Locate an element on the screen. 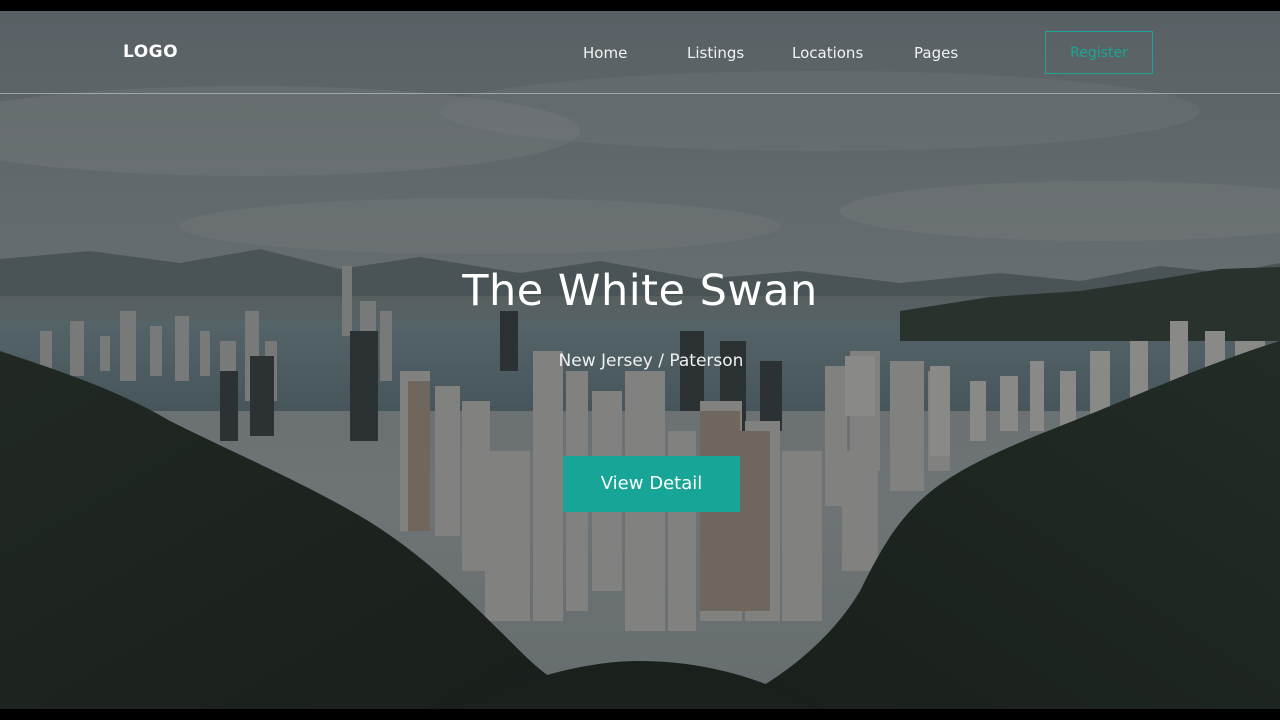 This screenshot has width=1280, height=720. nav-link-locations: Locations is located at coordinates (827, 53).